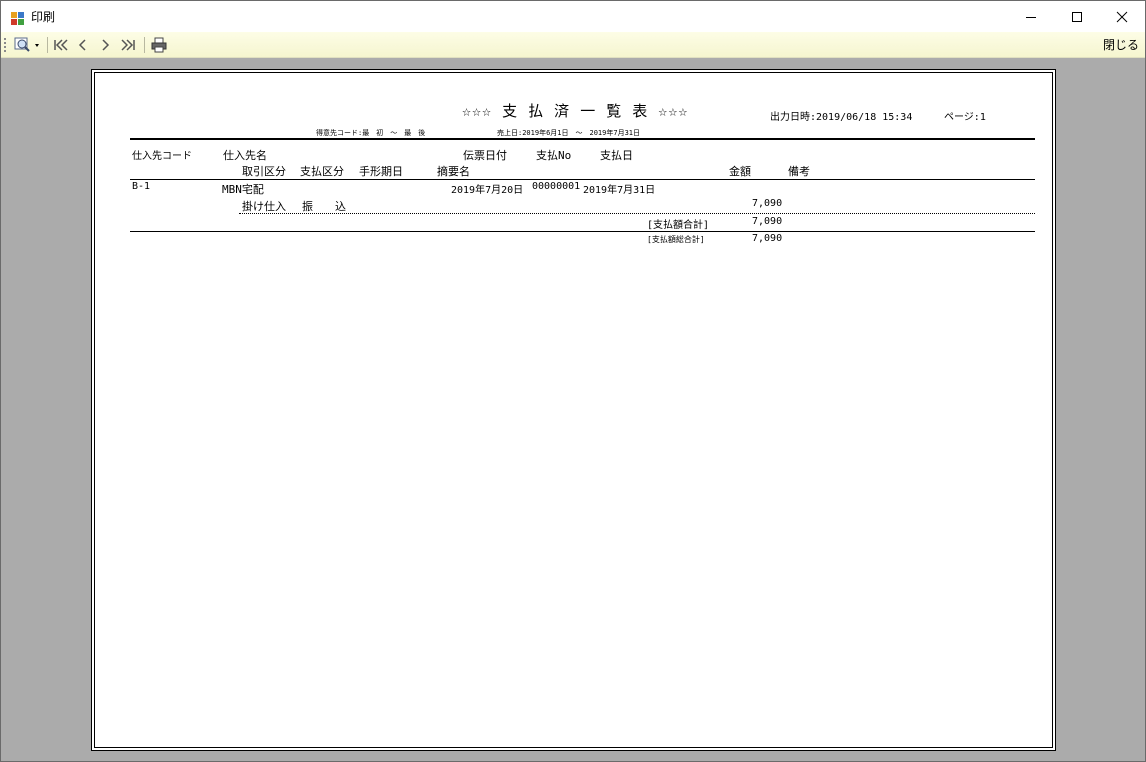 This screenshot has width=1146, height=762. Describe the element at coordinates (569, 133) in the screenshot. I see `sales-date-range: 売上日:2019年6月1日 ～ 2019年7月31日` at that location.